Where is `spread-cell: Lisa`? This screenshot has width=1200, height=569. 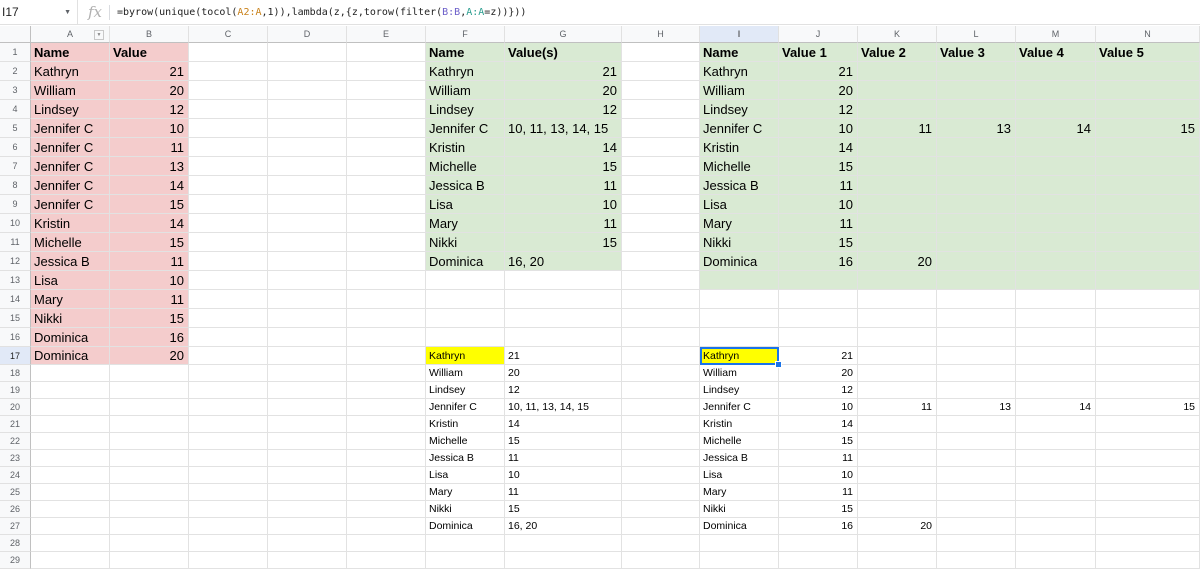
spread-cell: Lisa is located at coordinates (739, 204).